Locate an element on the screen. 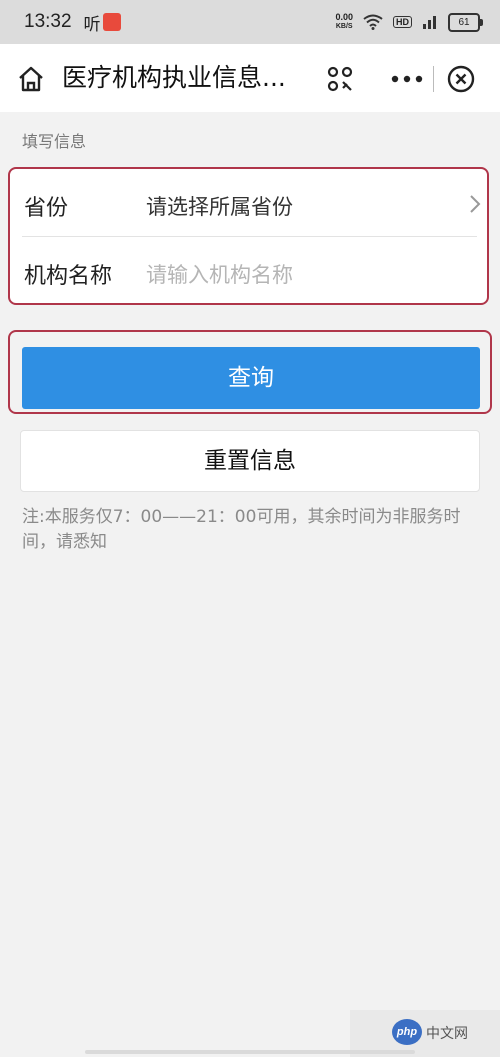  query-highlight: 查询 is located at coordinates (250, 372).